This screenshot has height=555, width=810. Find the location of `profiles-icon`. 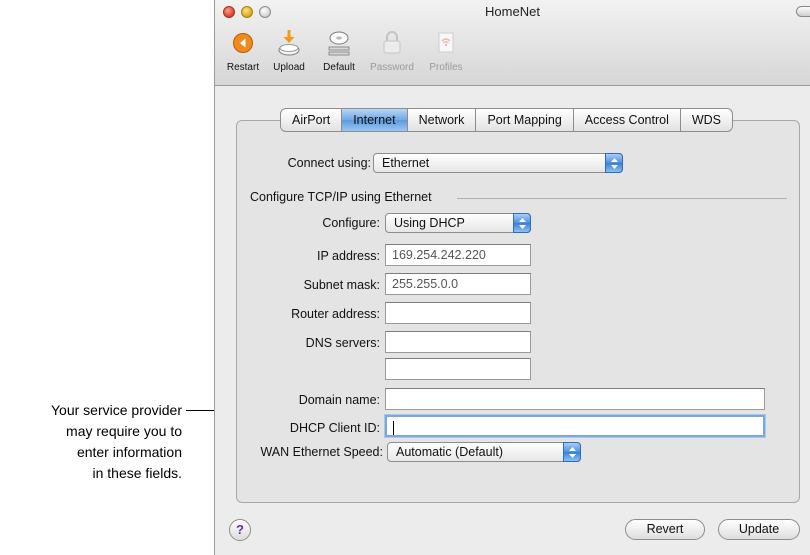

profiles-icon is located at coordinates (446, 42).